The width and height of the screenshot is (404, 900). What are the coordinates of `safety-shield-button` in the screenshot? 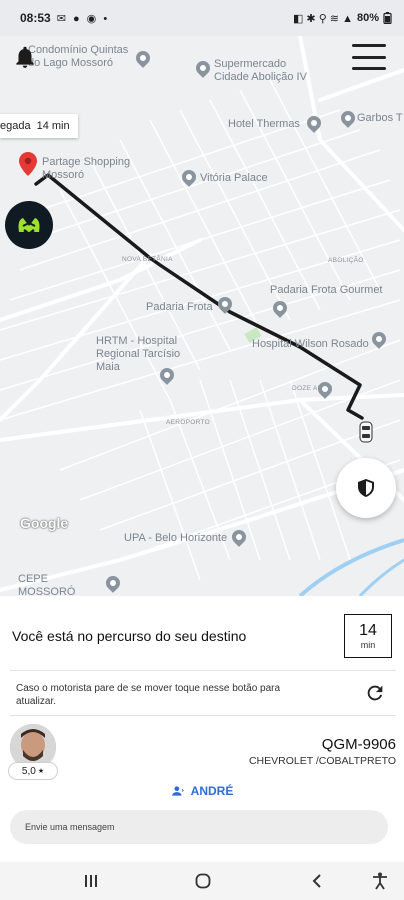 It's located at (366, 488).